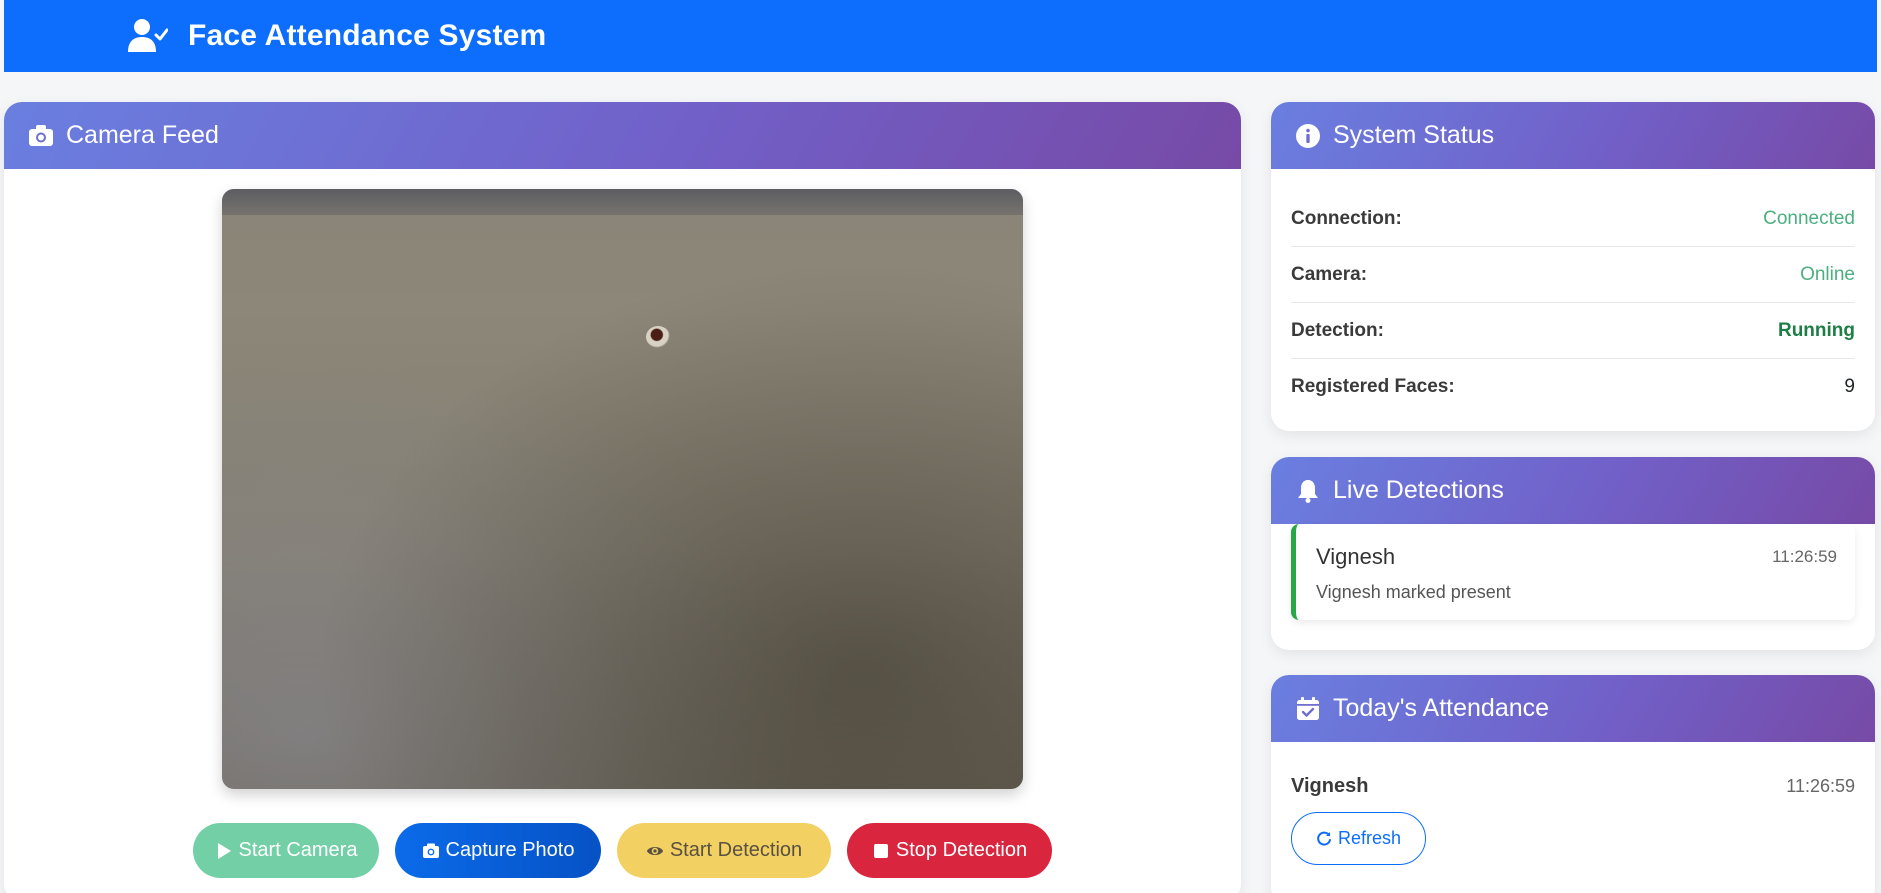 The height and width of the screenshot is (893, 1881). What do you see at coordinates (1414, 135) in the screenshot?
I see `system-status-title: System Status` at bounding box center [1414, 135].